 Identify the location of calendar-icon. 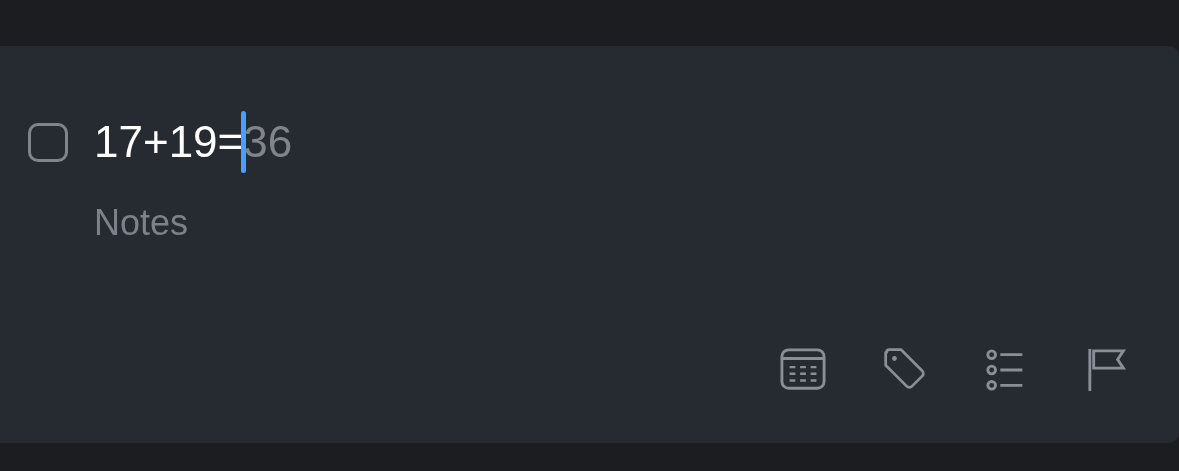
(803, 370).